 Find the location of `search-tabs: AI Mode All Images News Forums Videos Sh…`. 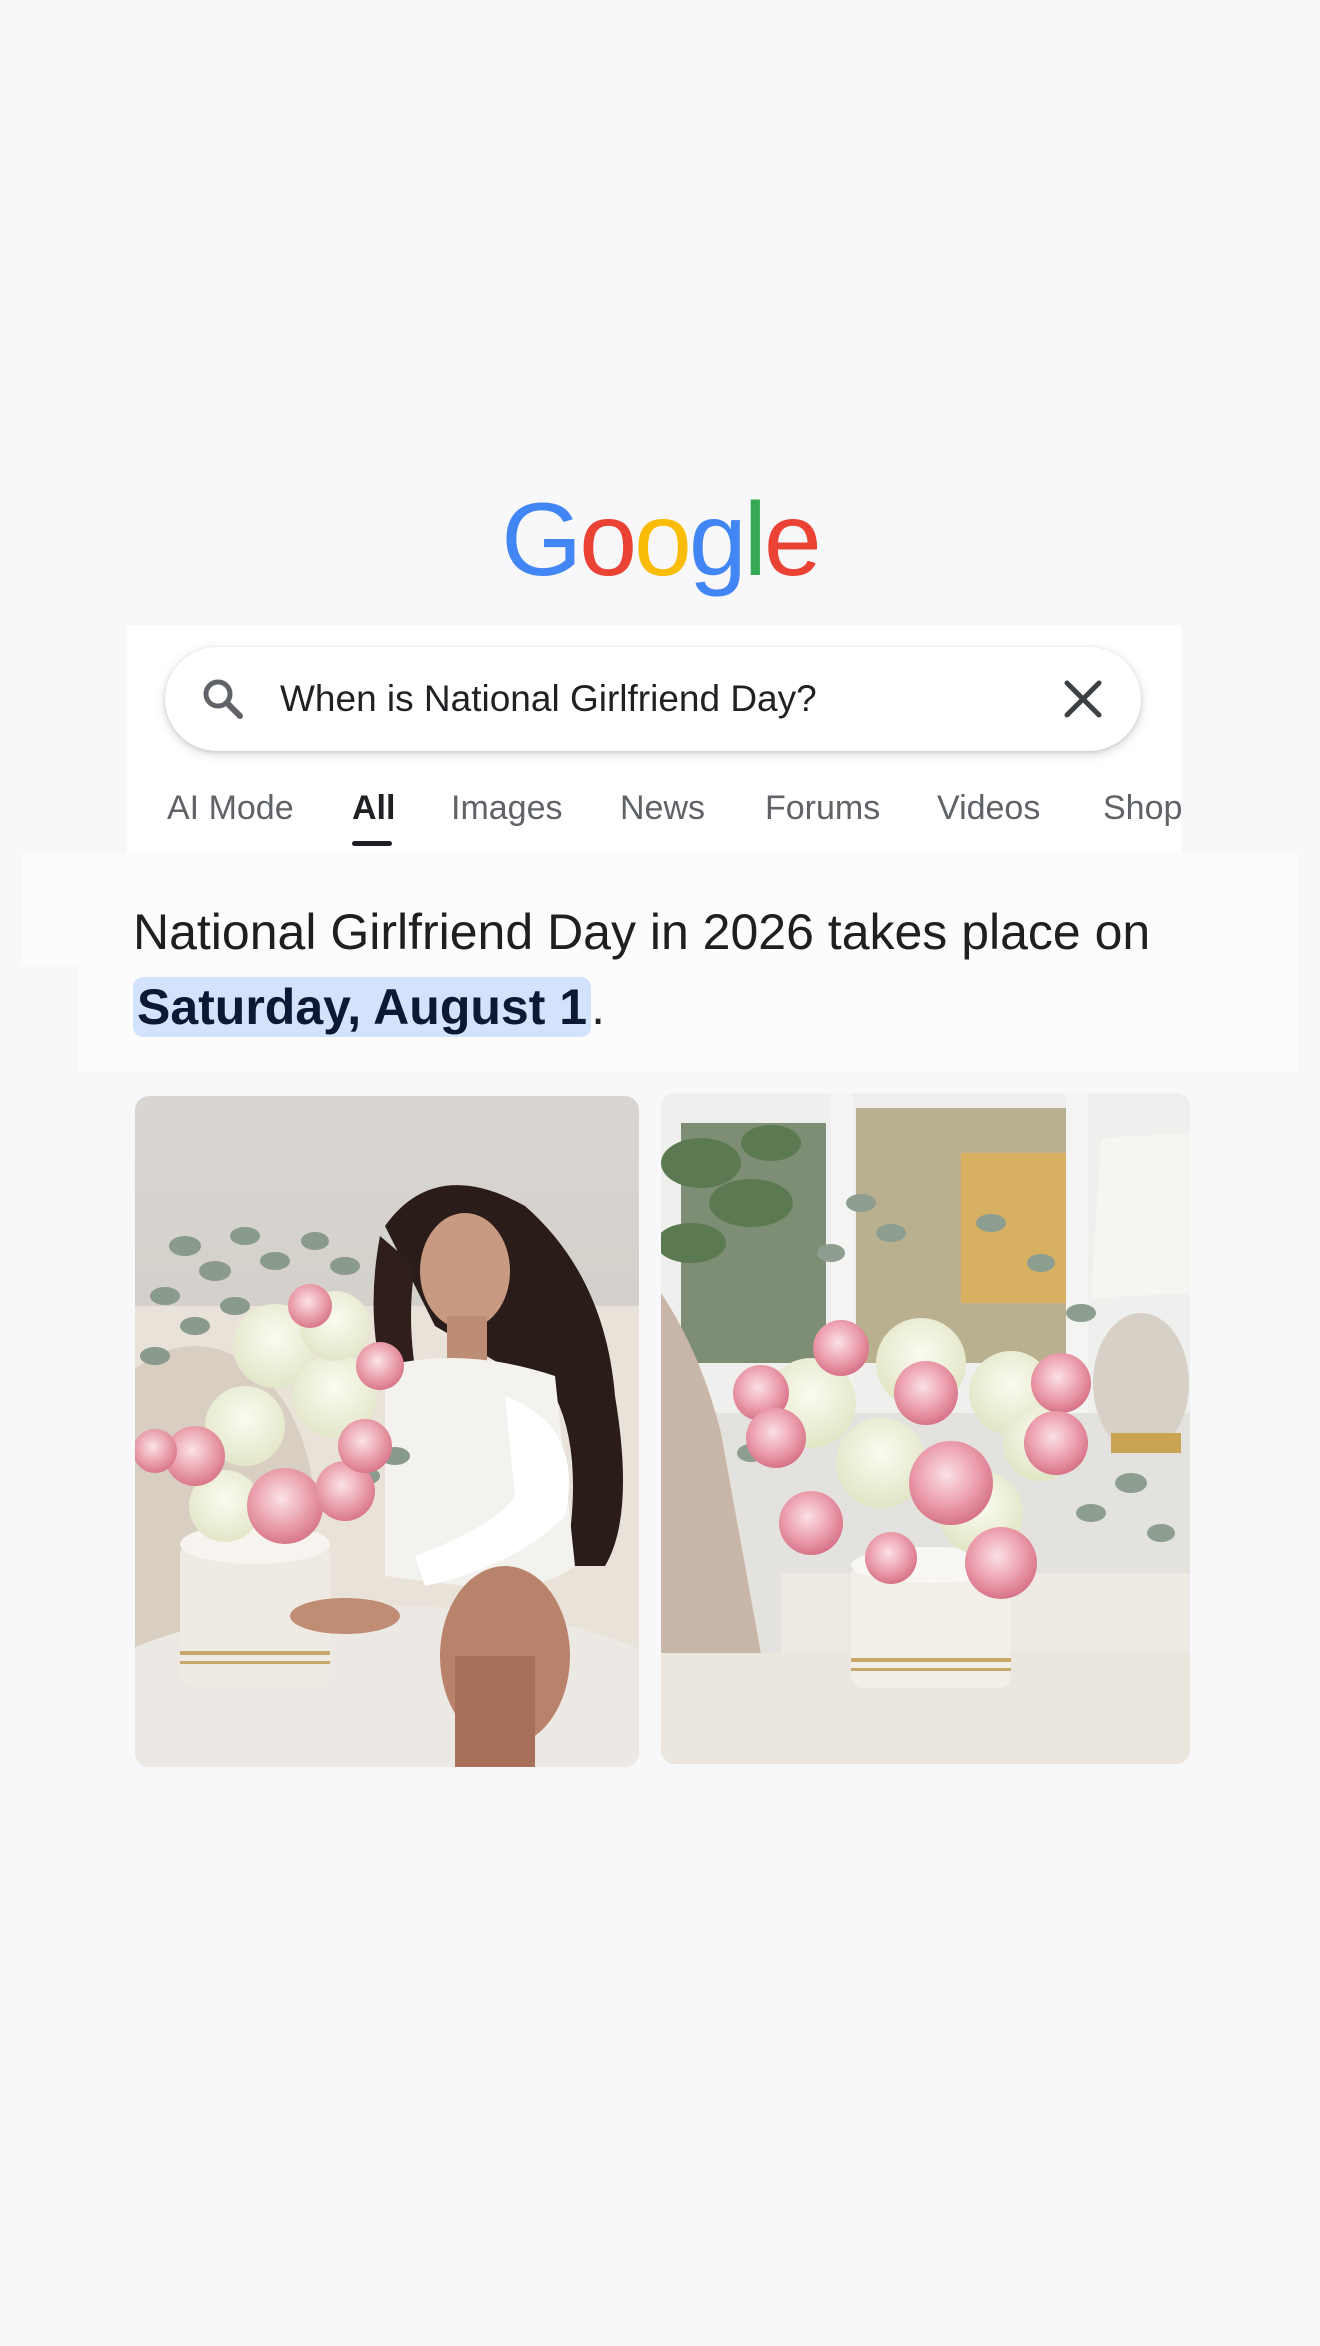

search-tabs: AI Mode All Images News Forums Videos Sh… is located at coordinates (673, 818).